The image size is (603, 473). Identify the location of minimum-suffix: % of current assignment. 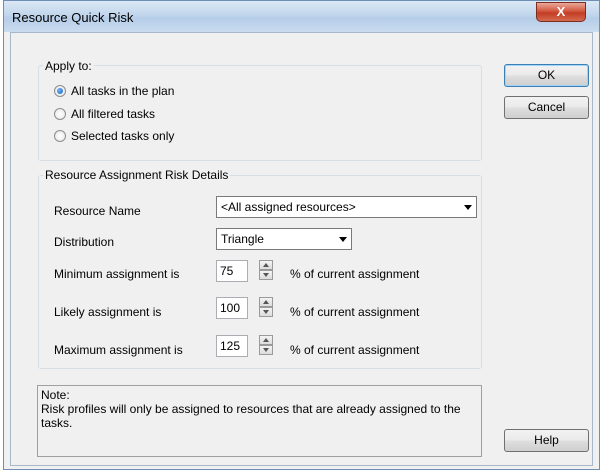
(355, 274).